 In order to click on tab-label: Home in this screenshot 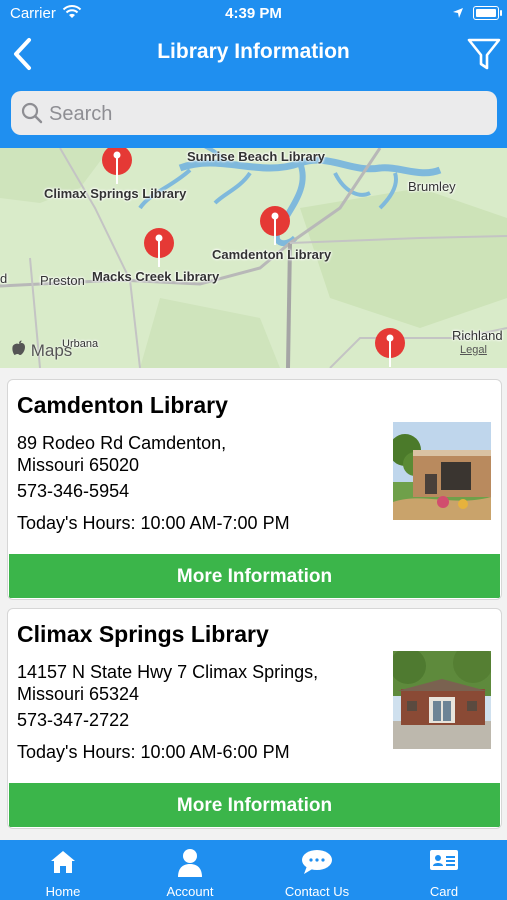, I will do `click(63, 891)`.